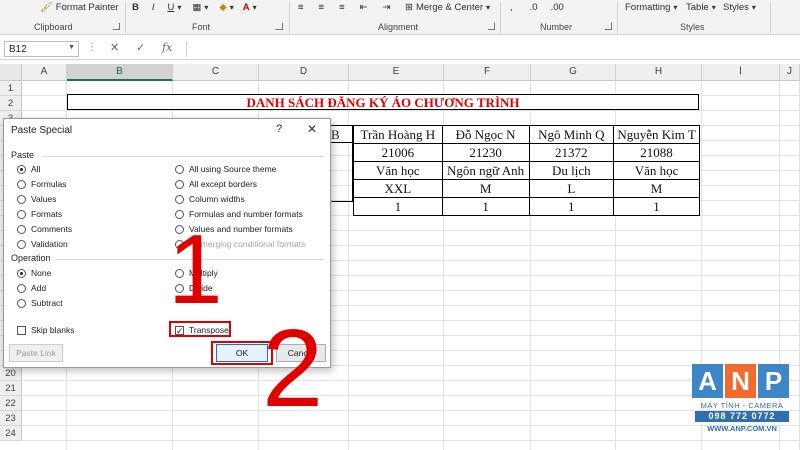 This screenshot has height=450, width=800. I want to click on alignment-buttons: ≡ ≡ ≡ ⇤ ⇥, so click(344, 7).